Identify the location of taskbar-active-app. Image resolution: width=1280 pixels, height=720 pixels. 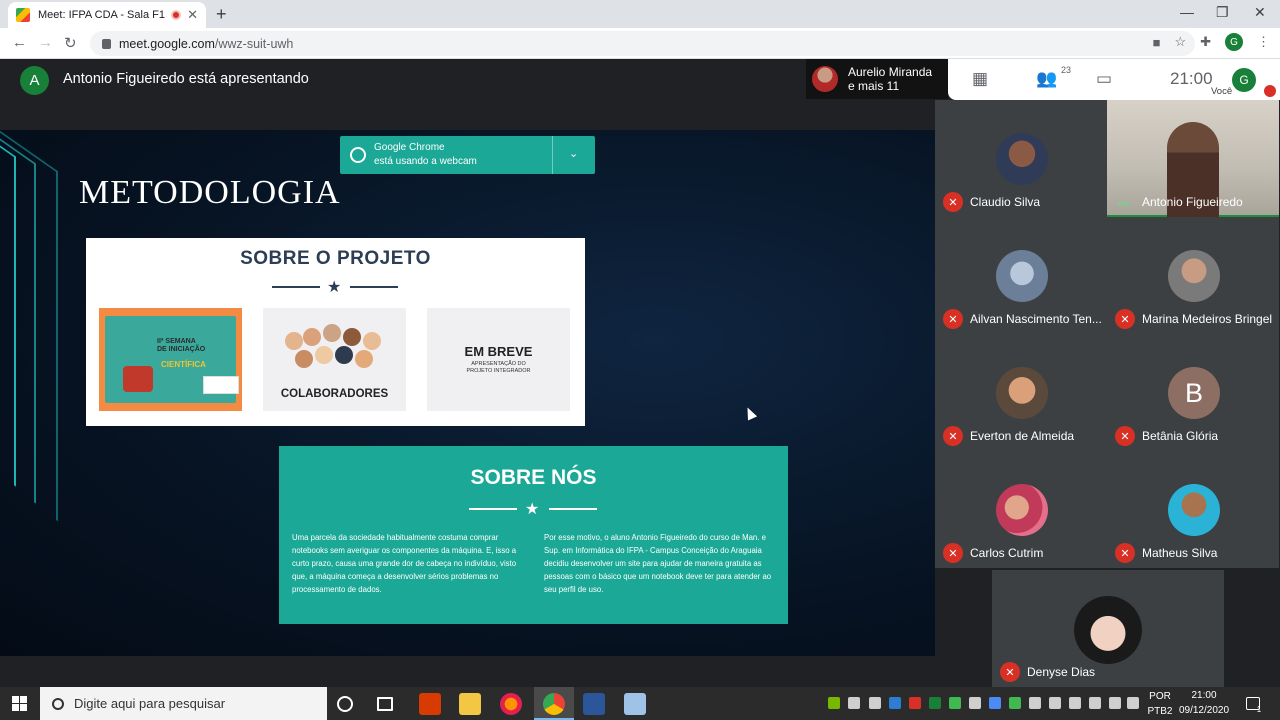
(554, 703).